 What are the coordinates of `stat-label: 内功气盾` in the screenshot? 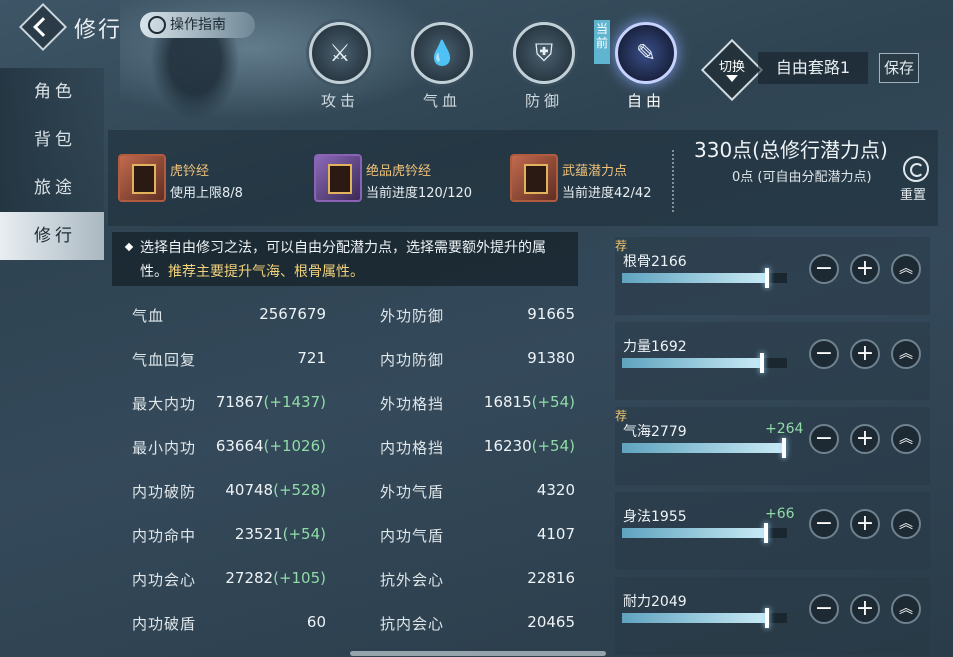 It's located at (412, 536).